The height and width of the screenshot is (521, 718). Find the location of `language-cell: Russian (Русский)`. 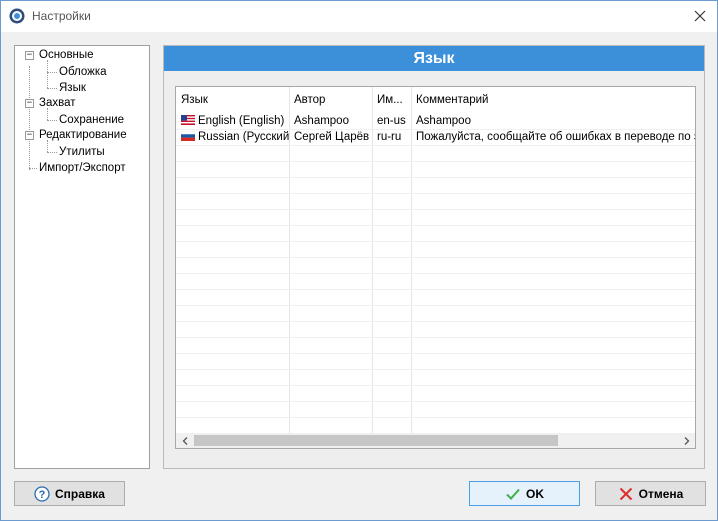

language-cell: Russian (Русский) is located at coordinates (232, 137).